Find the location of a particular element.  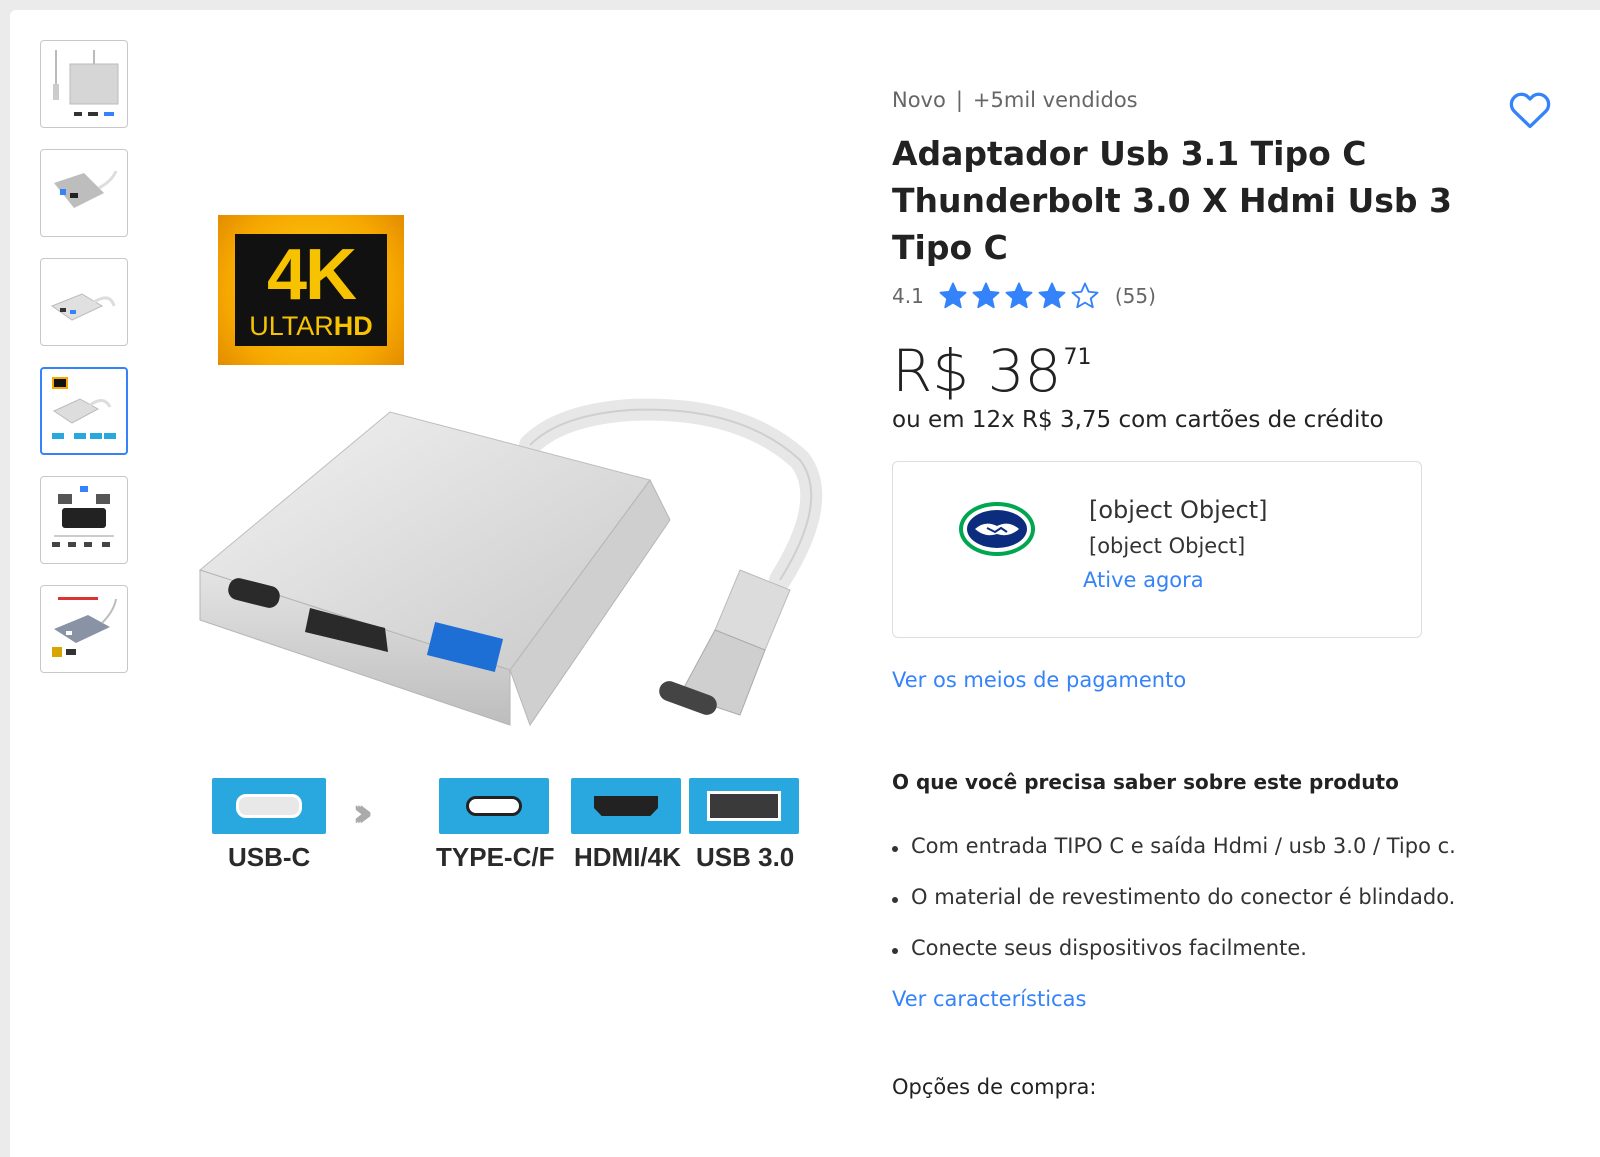

product-subtitle: Novo | +5mil vendidos is located at coordinates (1222, 100).